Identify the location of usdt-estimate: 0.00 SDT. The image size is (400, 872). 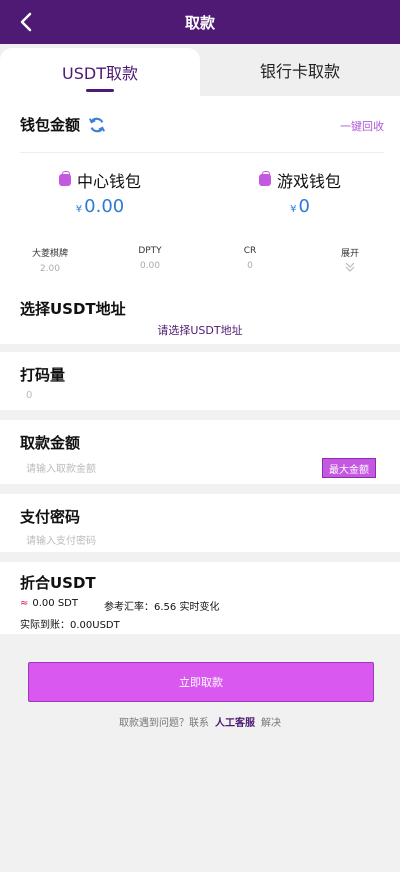
(55, 603).